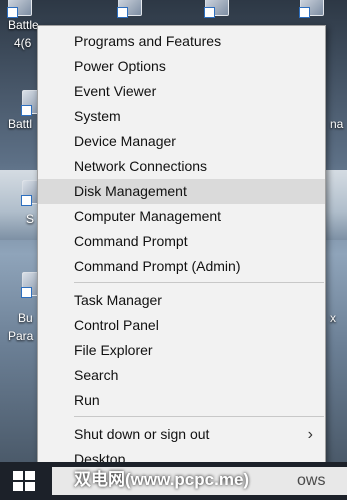 The height and width of the screenshot is (500, 347). What do you see at coordinates (181, 91) in the screenshot?
I see `menu-item-event-viewer: Event Viewer` at bounding box center [181, 91].